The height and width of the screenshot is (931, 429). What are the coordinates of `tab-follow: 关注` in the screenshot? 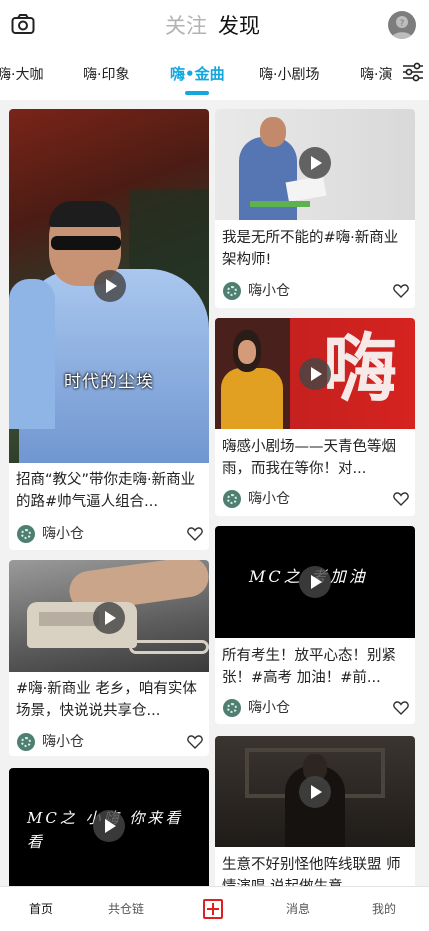 It's located at (186, 26).